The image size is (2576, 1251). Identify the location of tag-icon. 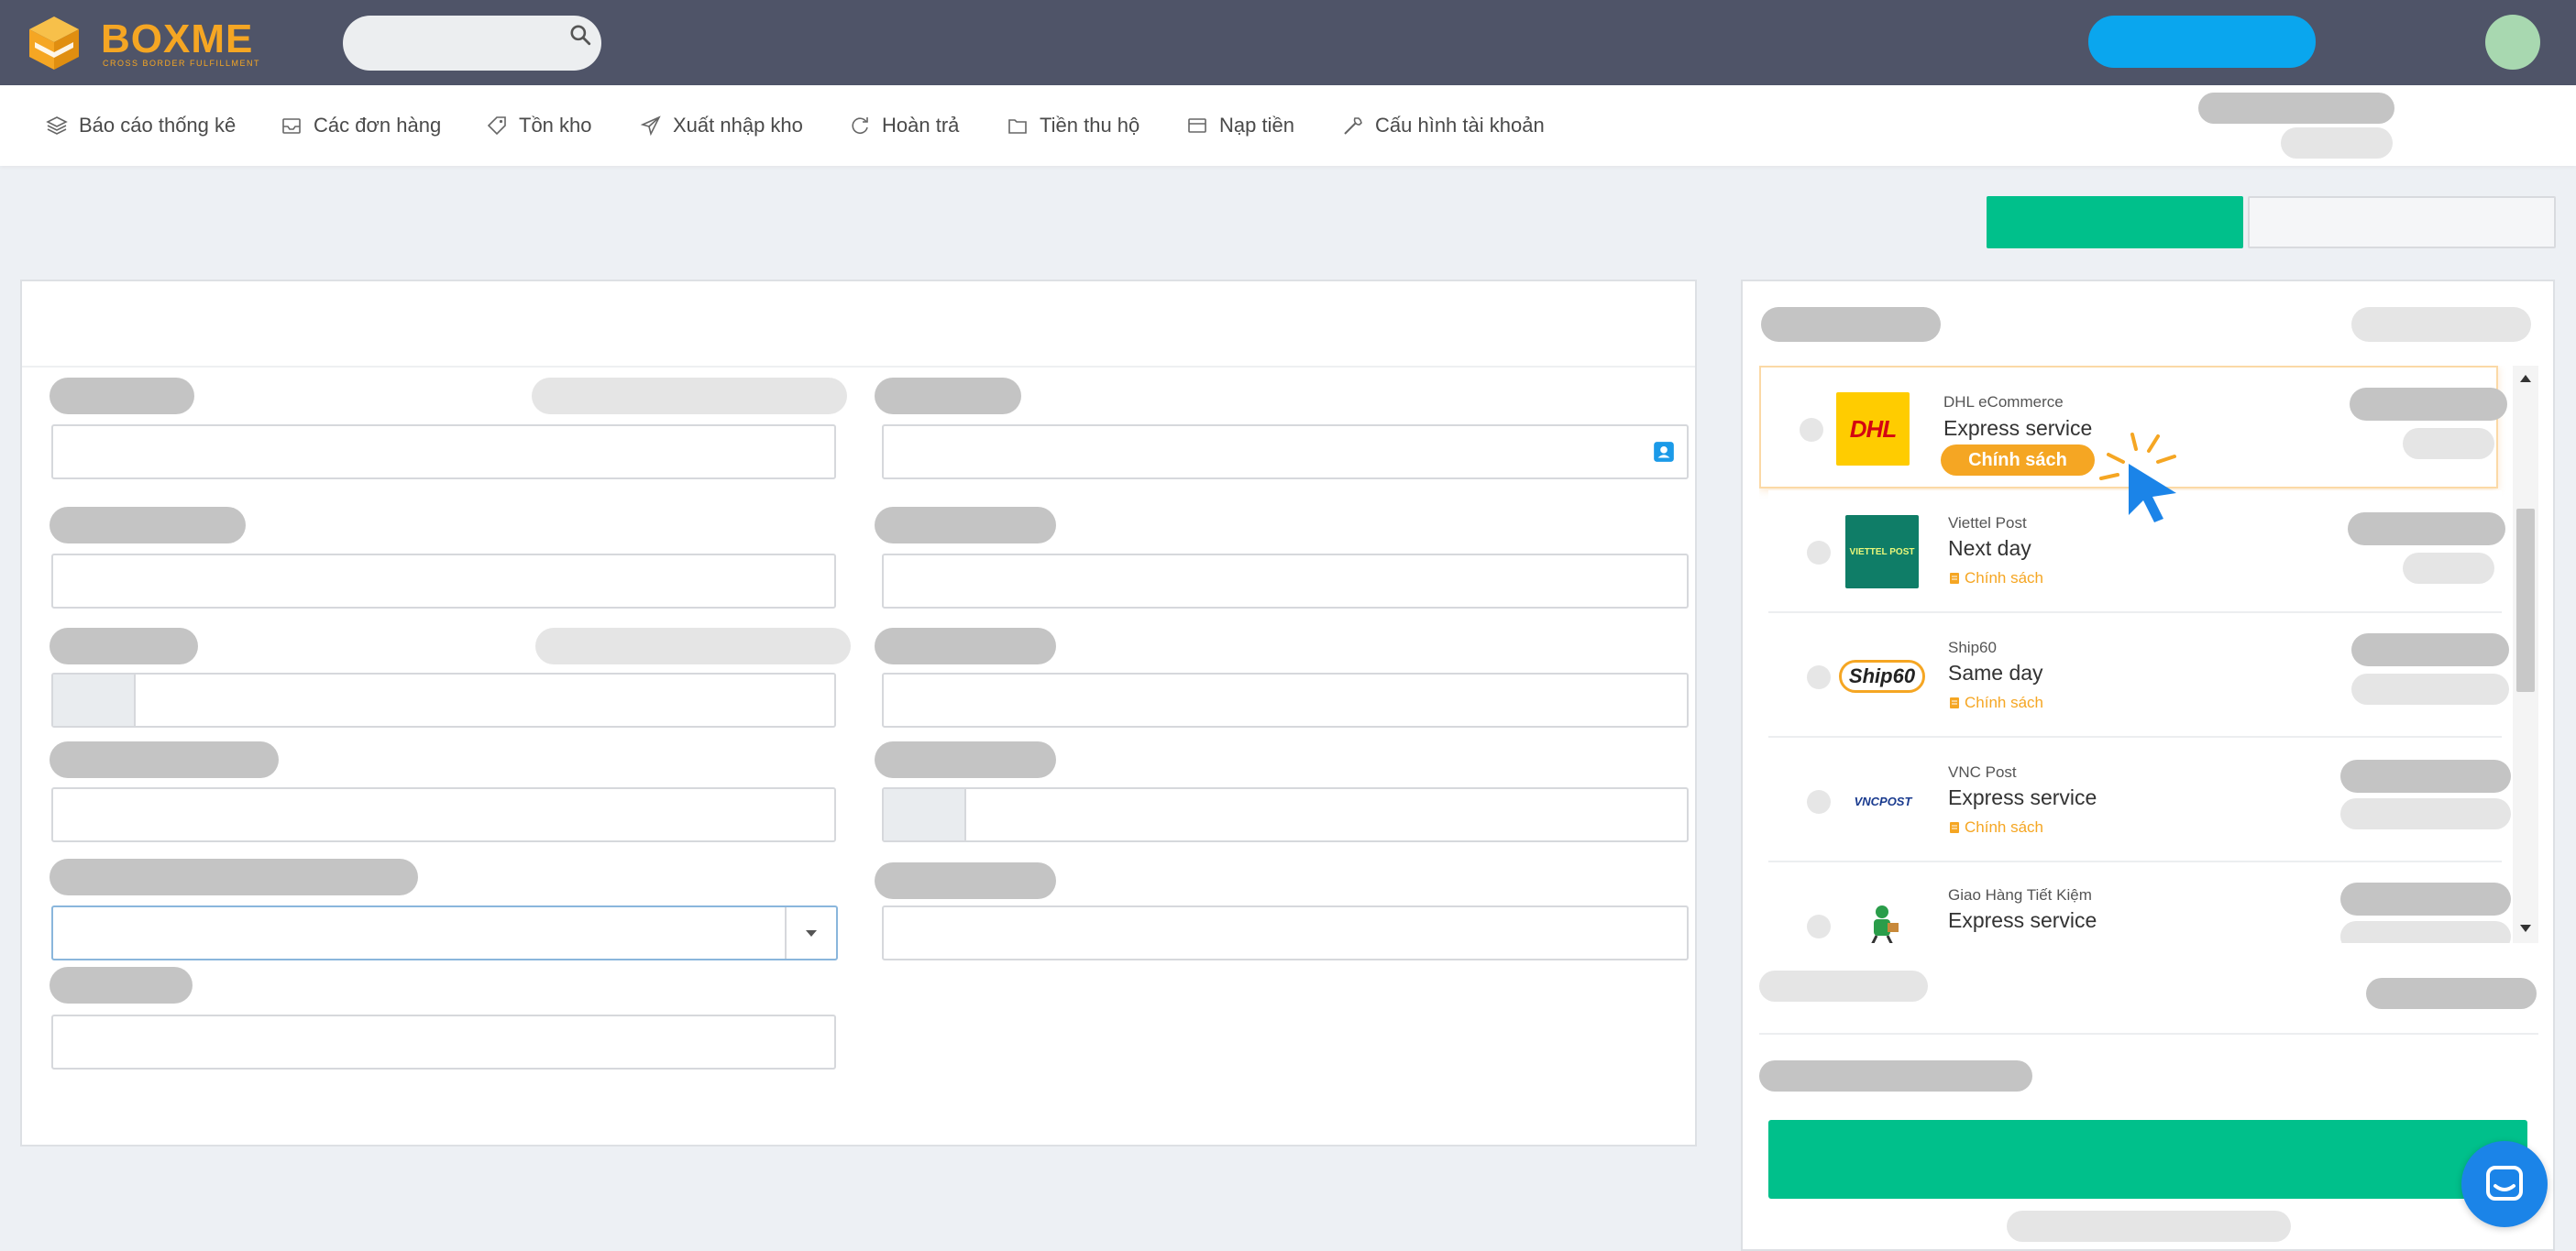
(496, 126).